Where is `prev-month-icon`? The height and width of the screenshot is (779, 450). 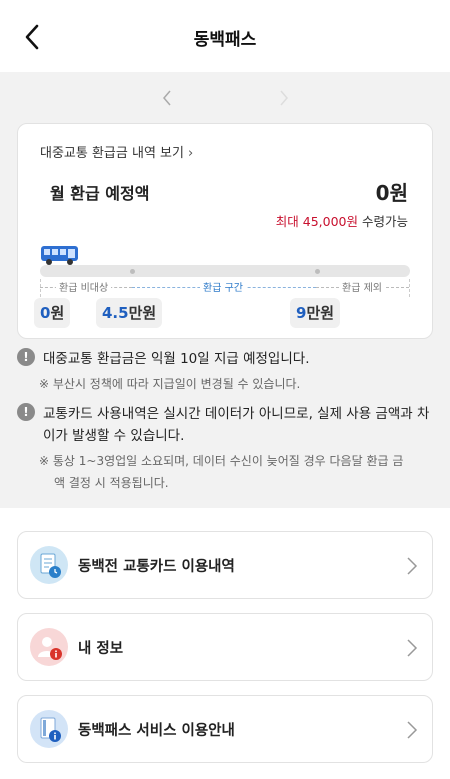
prev-month-icon is located at coordinates (167, 98).